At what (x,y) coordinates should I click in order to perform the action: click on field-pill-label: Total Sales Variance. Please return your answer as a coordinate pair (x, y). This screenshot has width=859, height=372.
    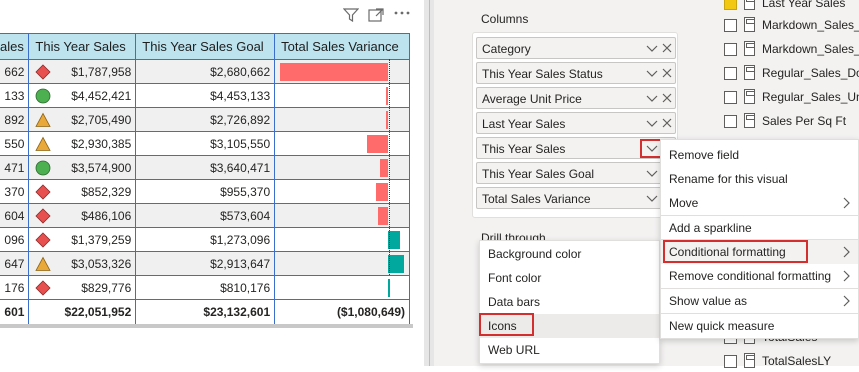
    Looking at the image, I should click on (536, 199).